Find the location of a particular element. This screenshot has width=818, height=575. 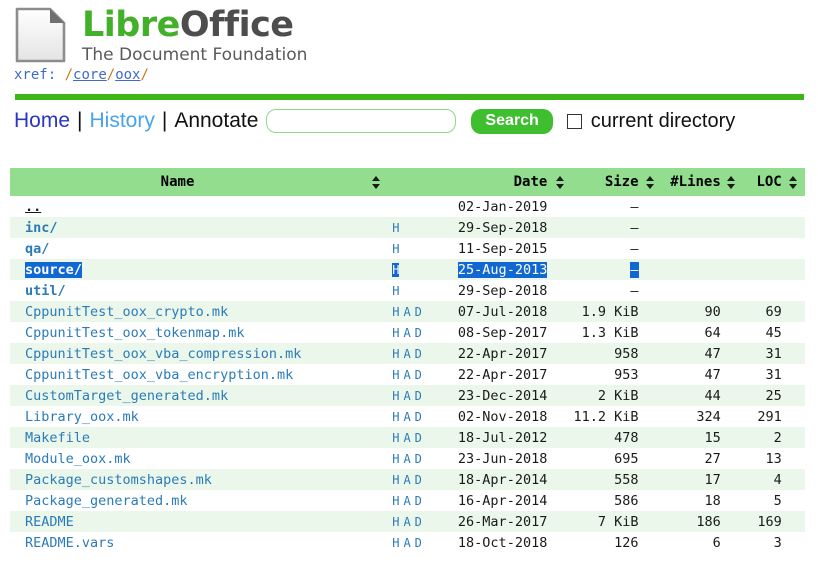

directory-link: inc is located at coordinates (37, 228).